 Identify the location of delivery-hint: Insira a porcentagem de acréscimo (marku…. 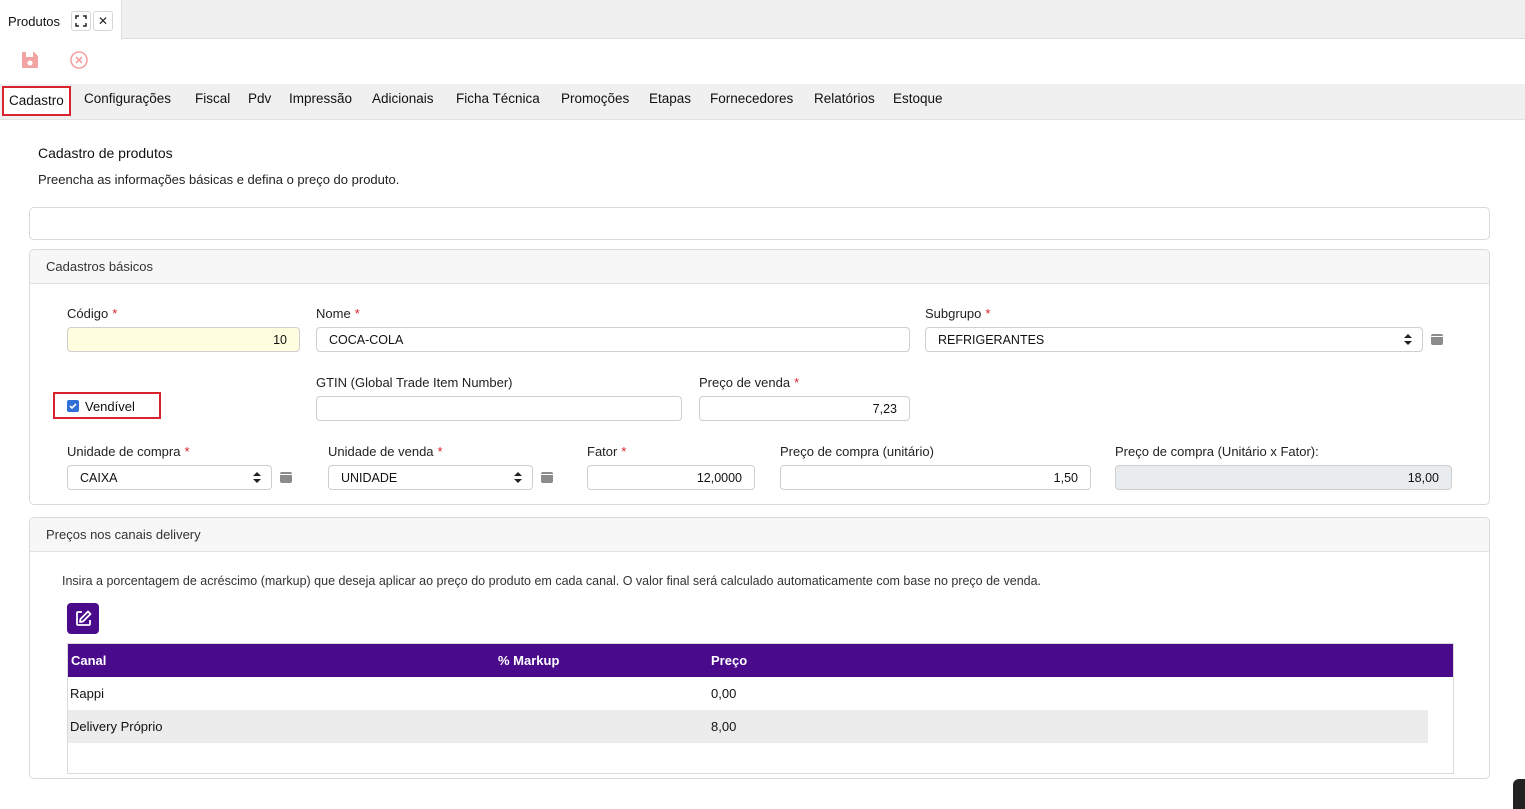
(552, 581).